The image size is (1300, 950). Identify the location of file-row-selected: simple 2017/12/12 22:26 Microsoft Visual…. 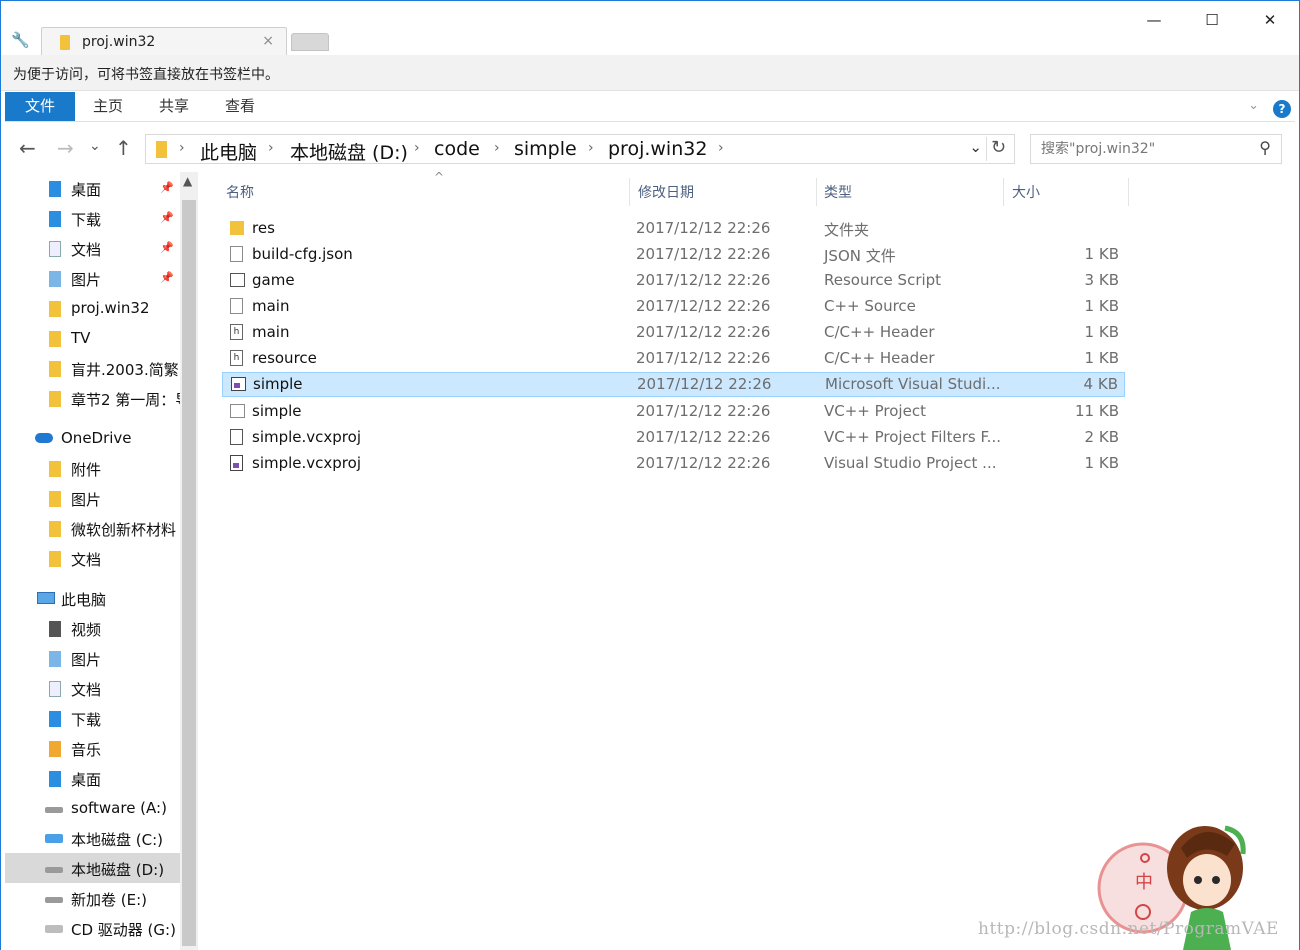
(673, 384).